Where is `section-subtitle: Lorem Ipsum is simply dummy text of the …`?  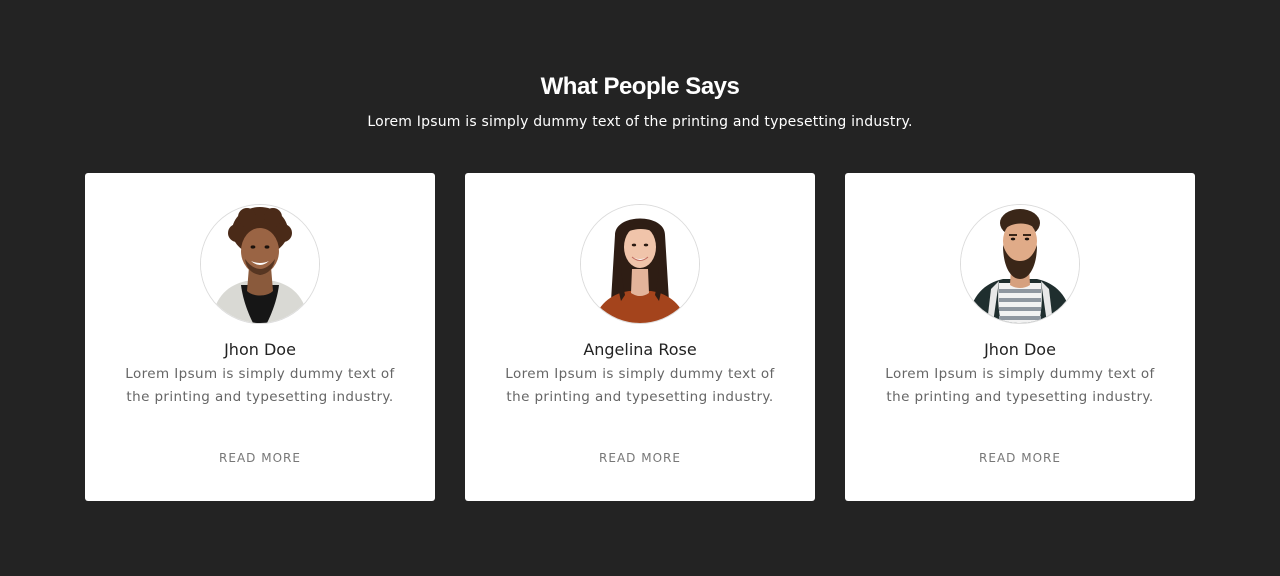 section-subtitle: Lorem Ipsum is simply dummy text of the … is located at coordinates (640, 122).